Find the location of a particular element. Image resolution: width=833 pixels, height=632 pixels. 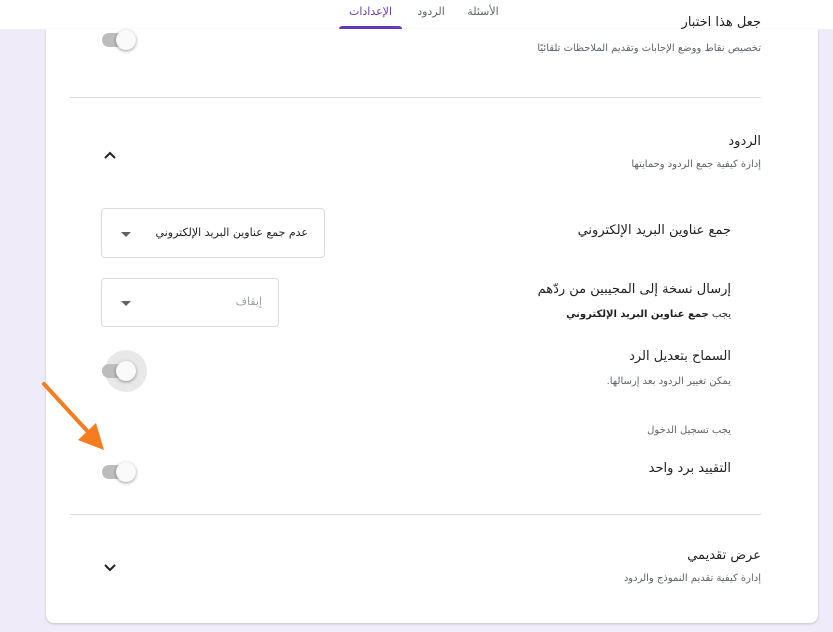

send-copy-dropdown: إيقاف is located at coordinates (190, 302).